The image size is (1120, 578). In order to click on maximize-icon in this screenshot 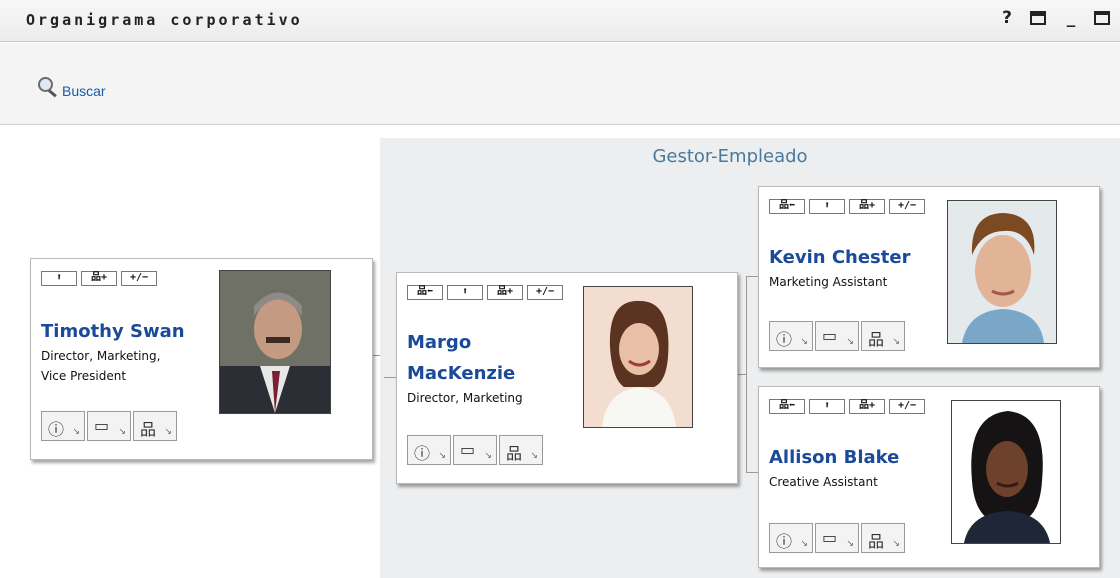, I will do `click(1103, 18)`.